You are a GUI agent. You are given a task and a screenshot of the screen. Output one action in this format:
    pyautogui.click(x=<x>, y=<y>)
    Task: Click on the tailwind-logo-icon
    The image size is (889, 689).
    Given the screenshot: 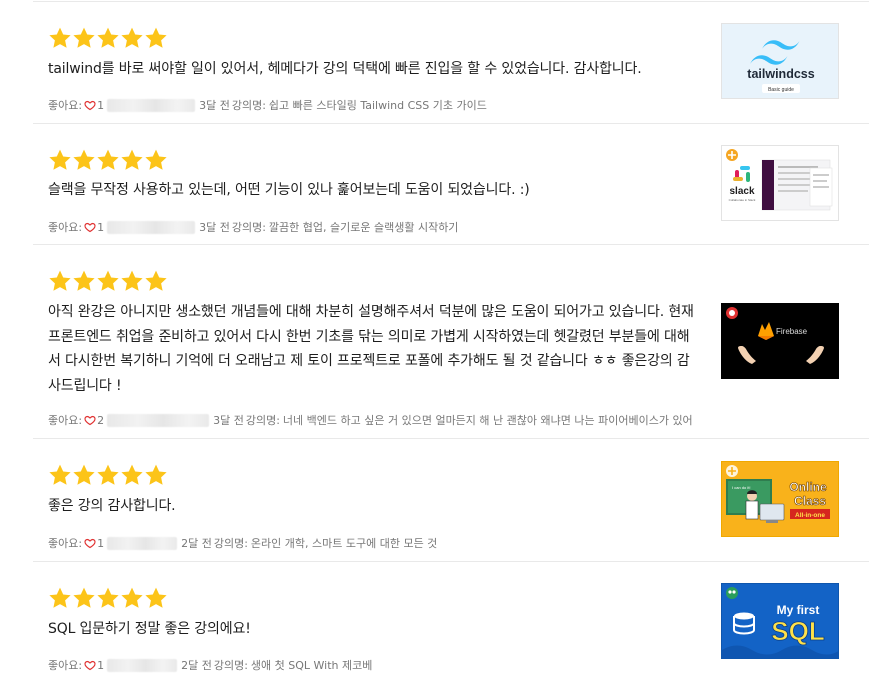 What is the action you would take?
    pyautogui.click(x=775, y=52)
    